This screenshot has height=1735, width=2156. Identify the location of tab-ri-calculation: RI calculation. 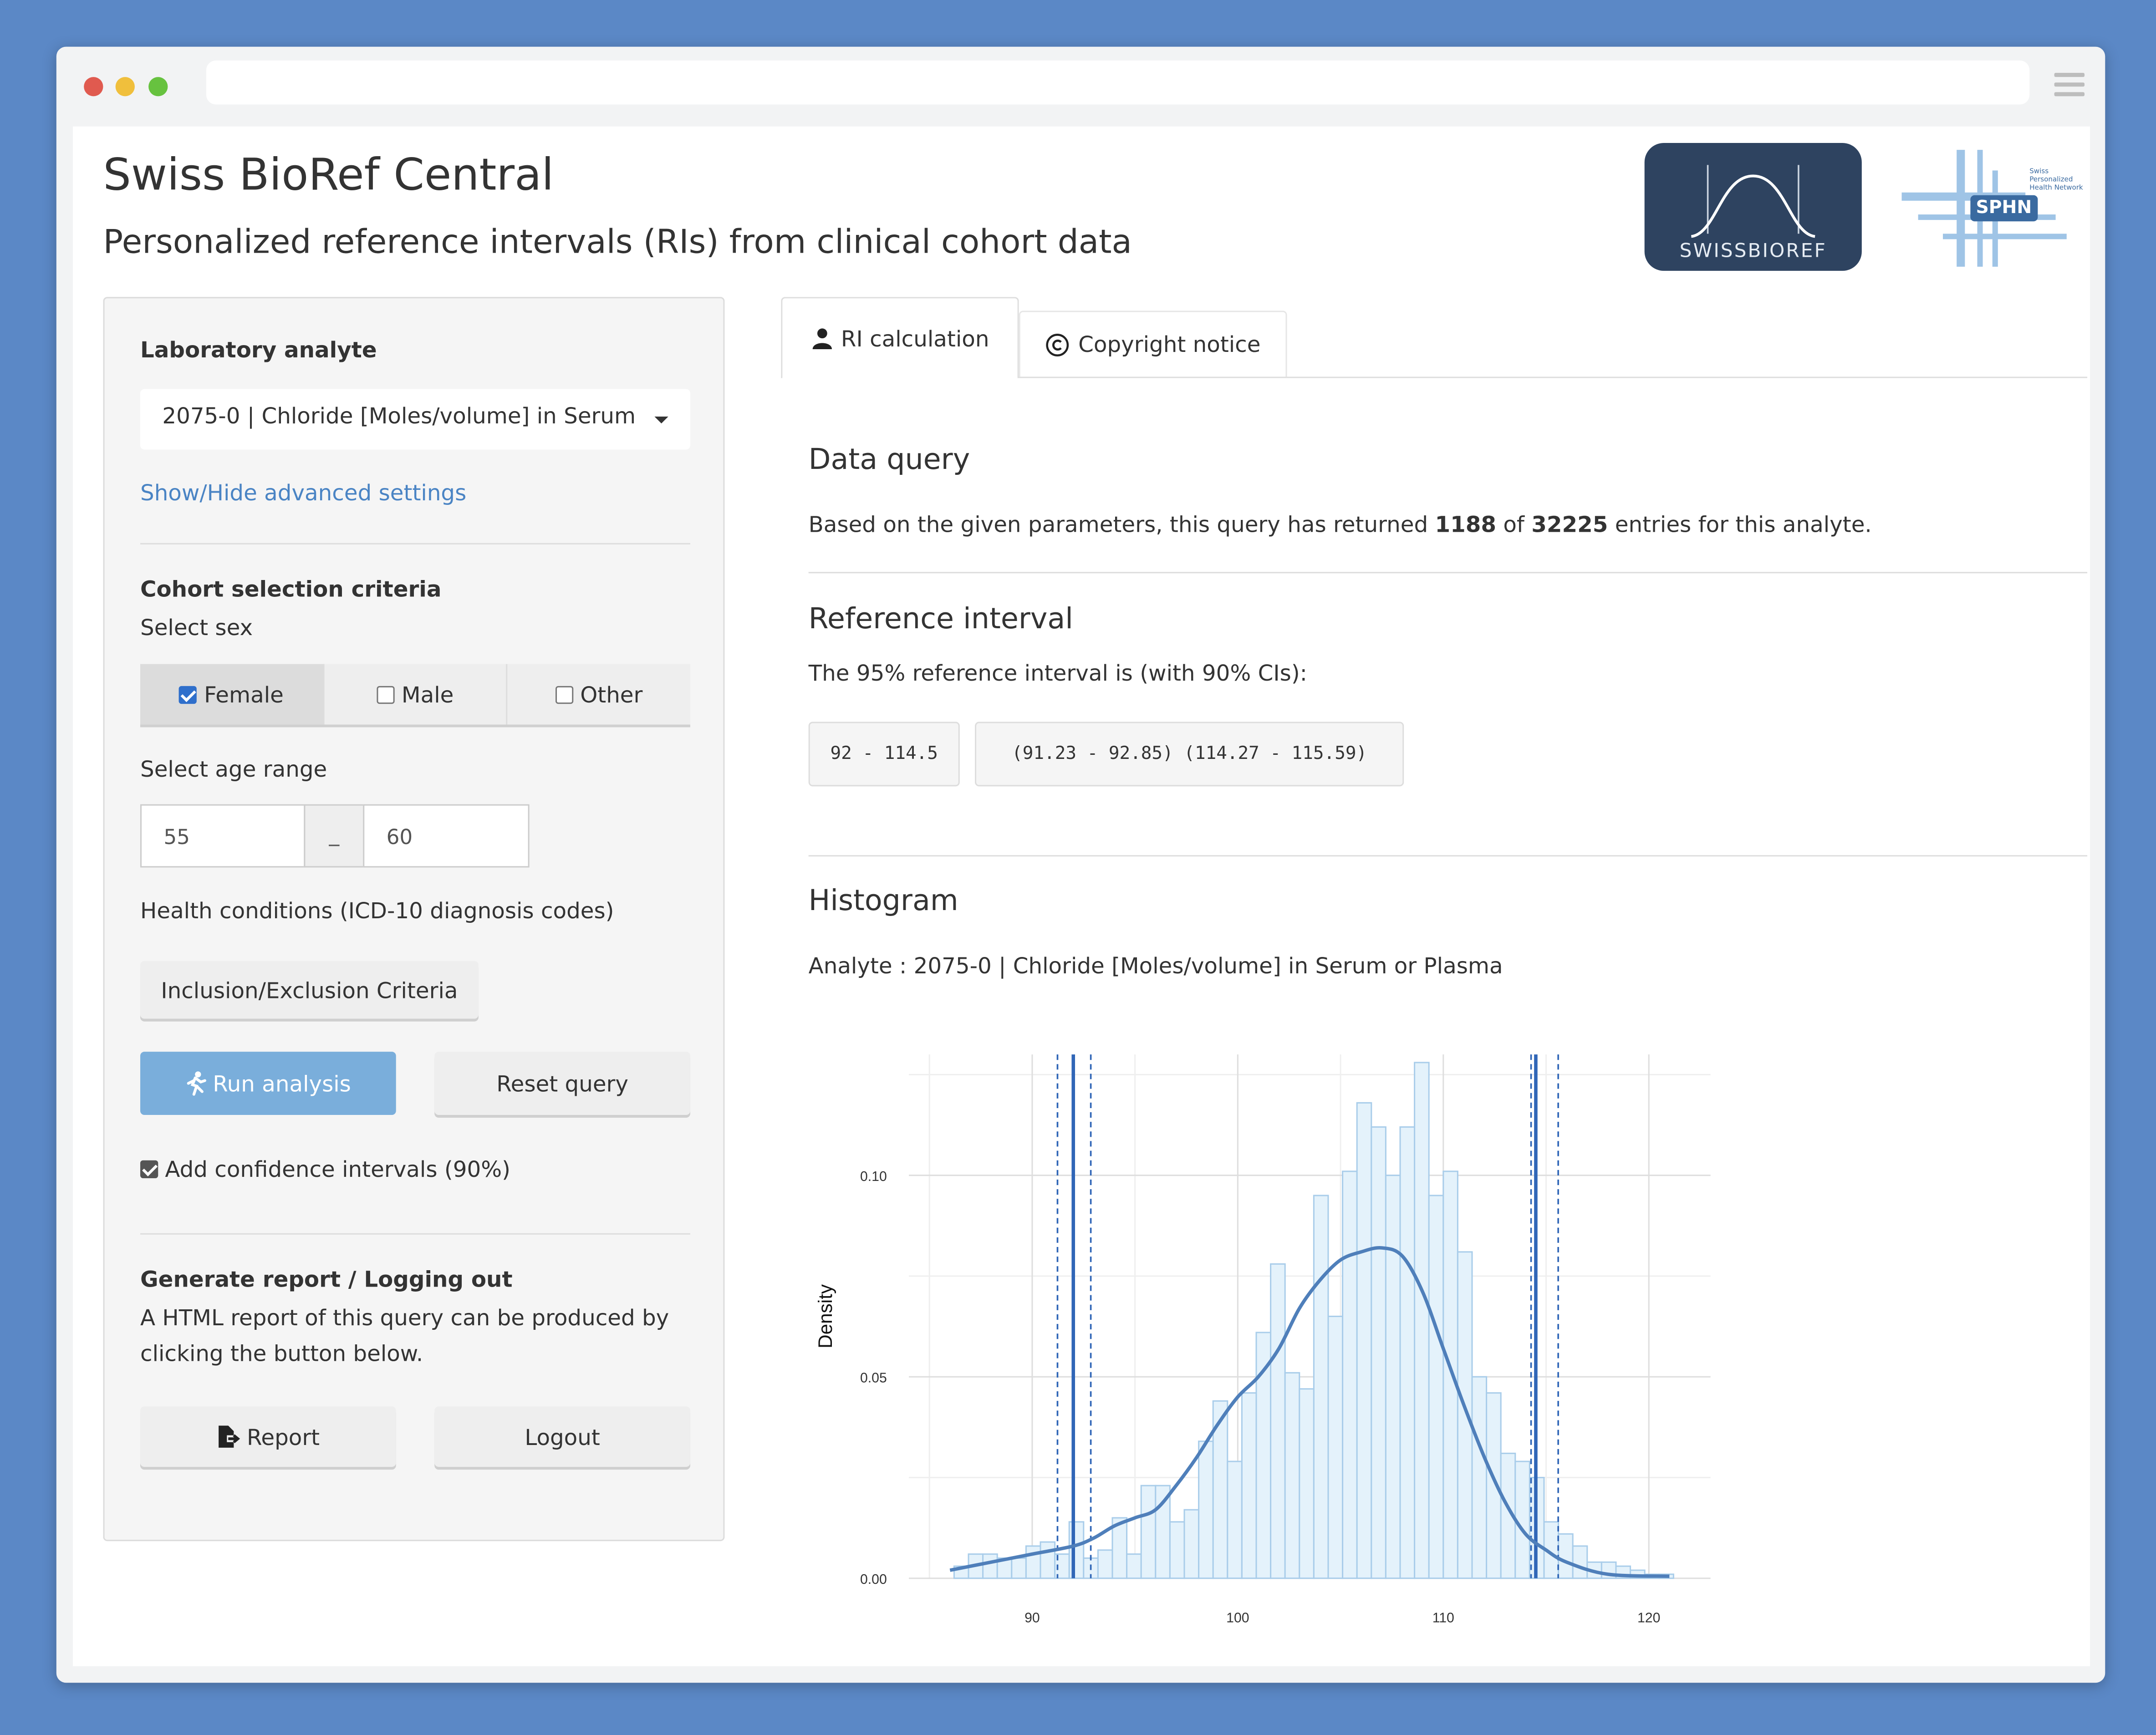
(900, 337).